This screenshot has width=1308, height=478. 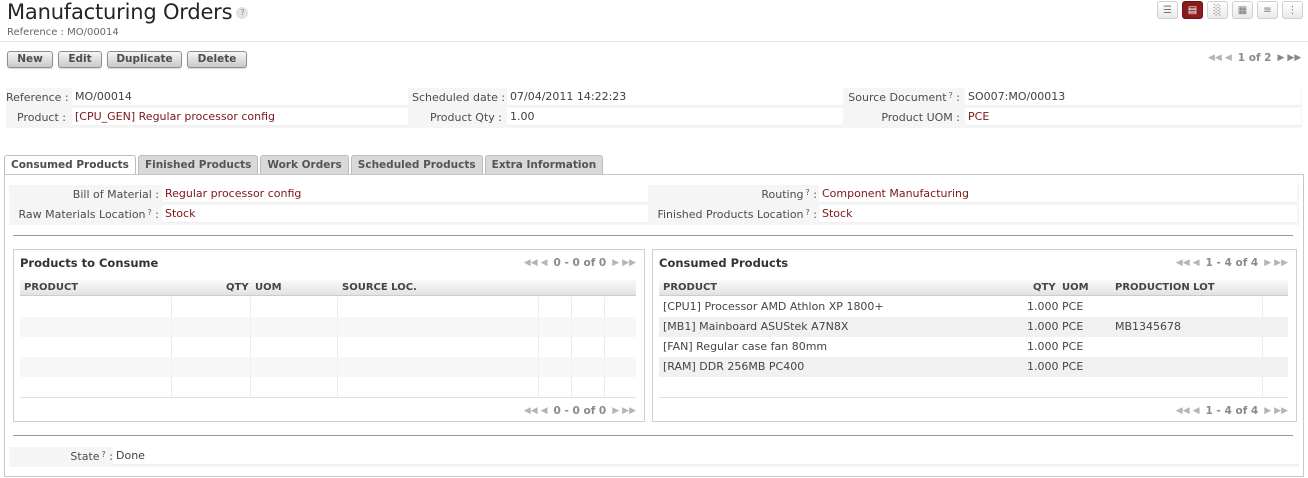 What do you see at coordinates (734, 366) in the screenshot?
I see `cell-product: [RAM] DDR 256MB PC400` at bounding box center [734, 366].